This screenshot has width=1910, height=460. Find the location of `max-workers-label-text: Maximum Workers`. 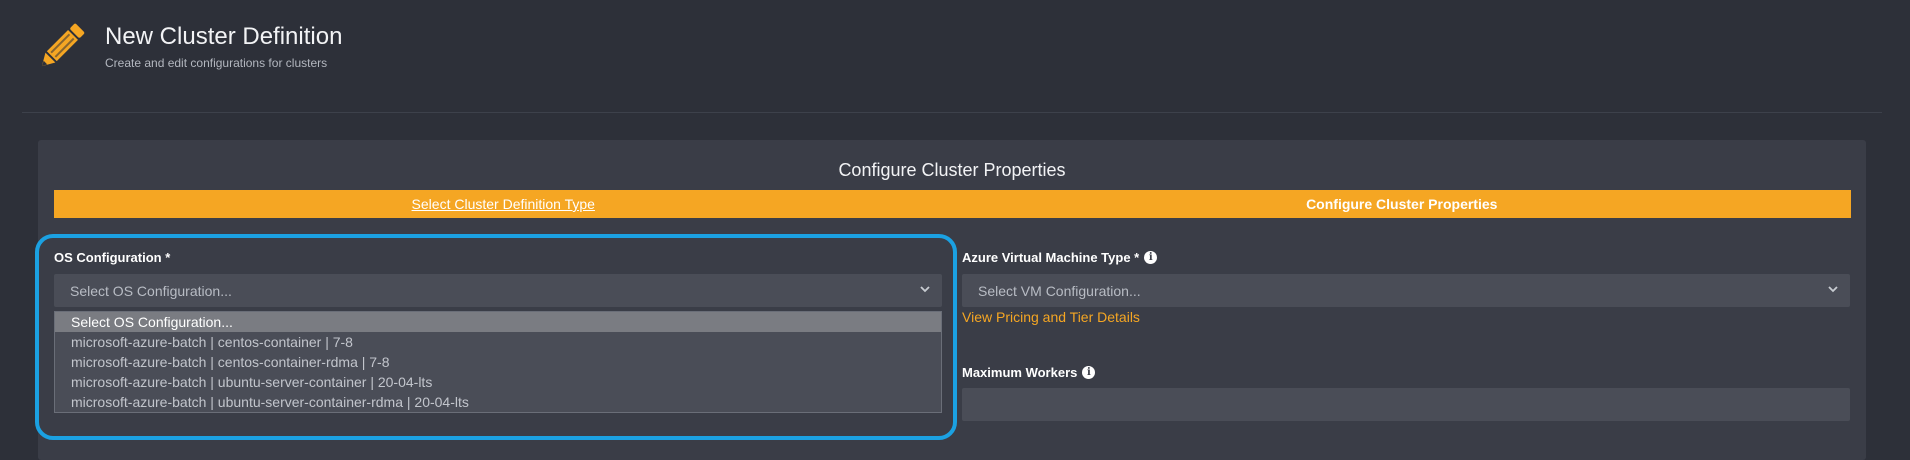

max-workers-label-text: Maximum Workers is located at coordinates (1020, 372).